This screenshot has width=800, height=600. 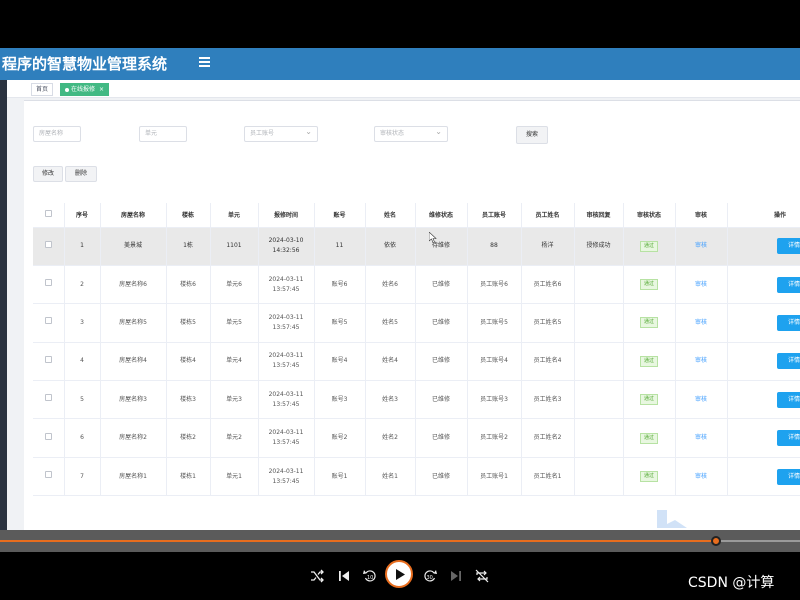 I want to click on progress-remaining, so click(x=758, y=541).